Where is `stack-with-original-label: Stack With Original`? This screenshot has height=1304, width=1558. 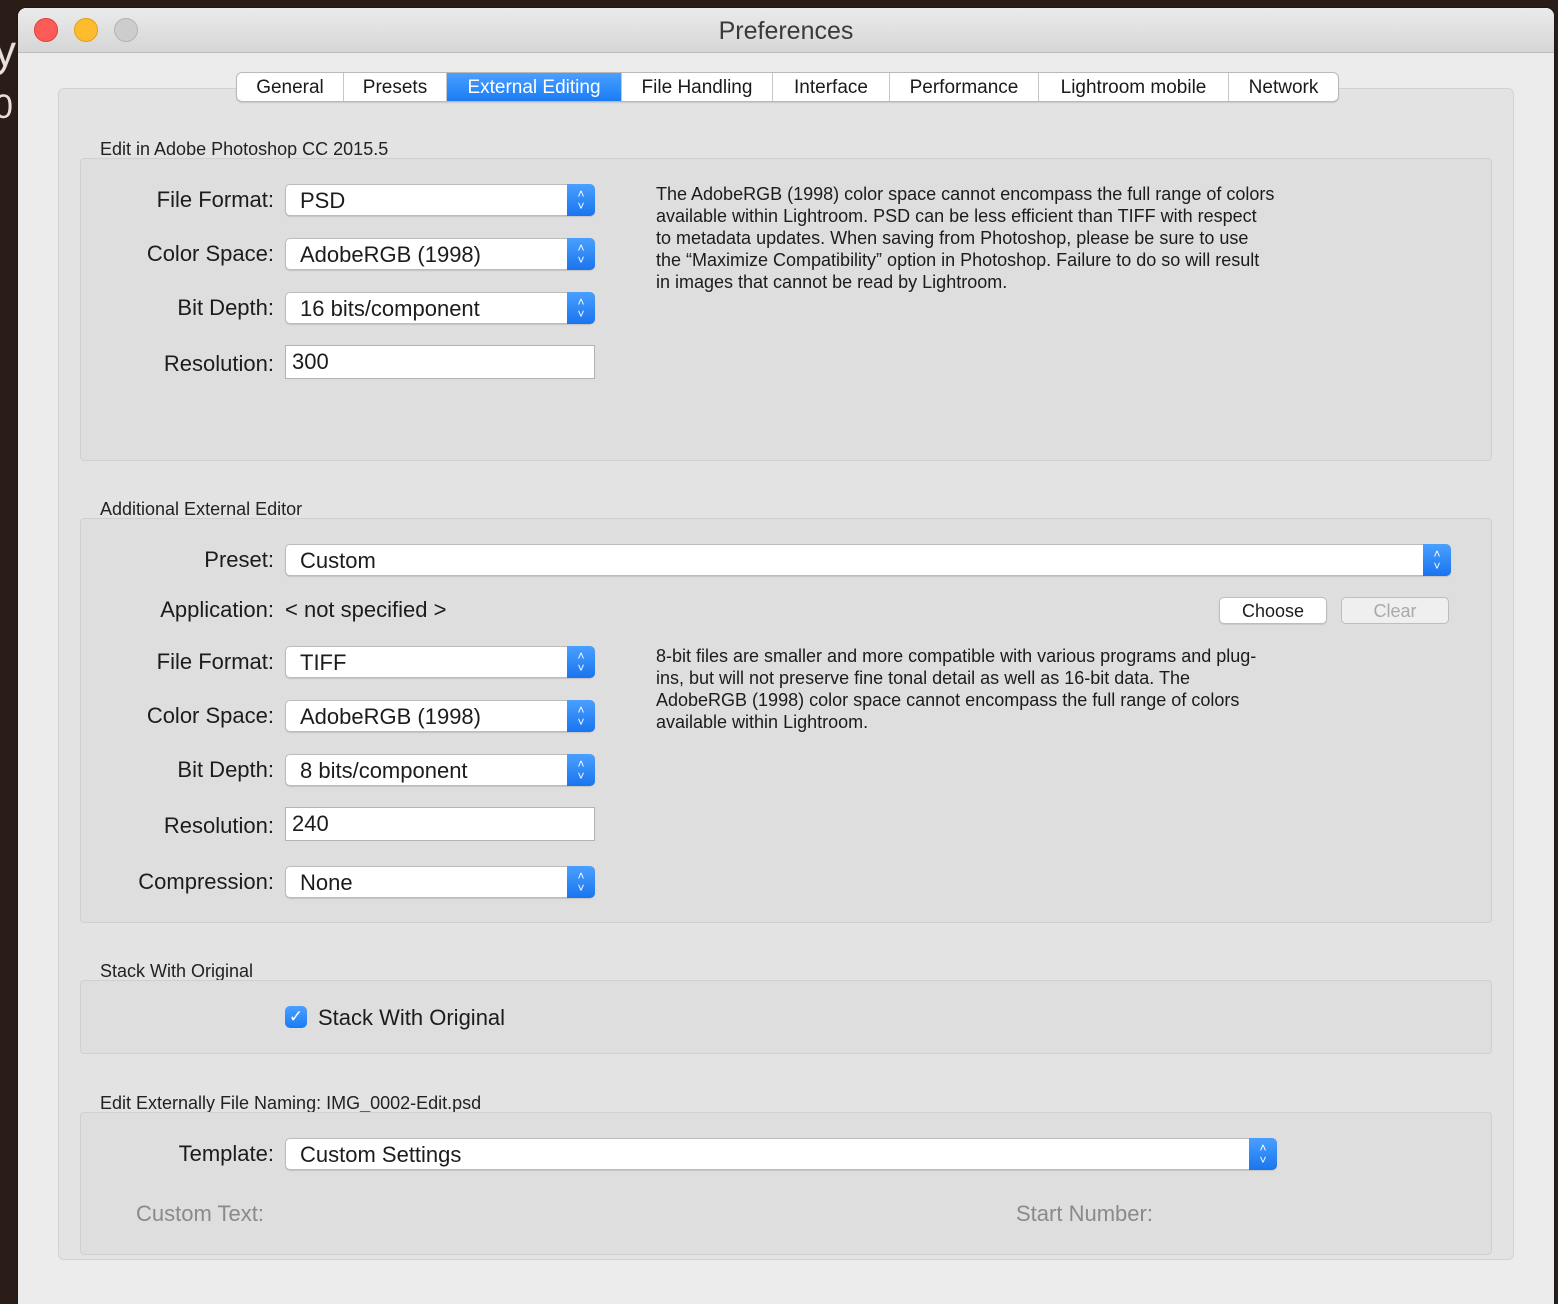
stack-with-original-label: Stack With Original is located at coordinates (411, 1018).